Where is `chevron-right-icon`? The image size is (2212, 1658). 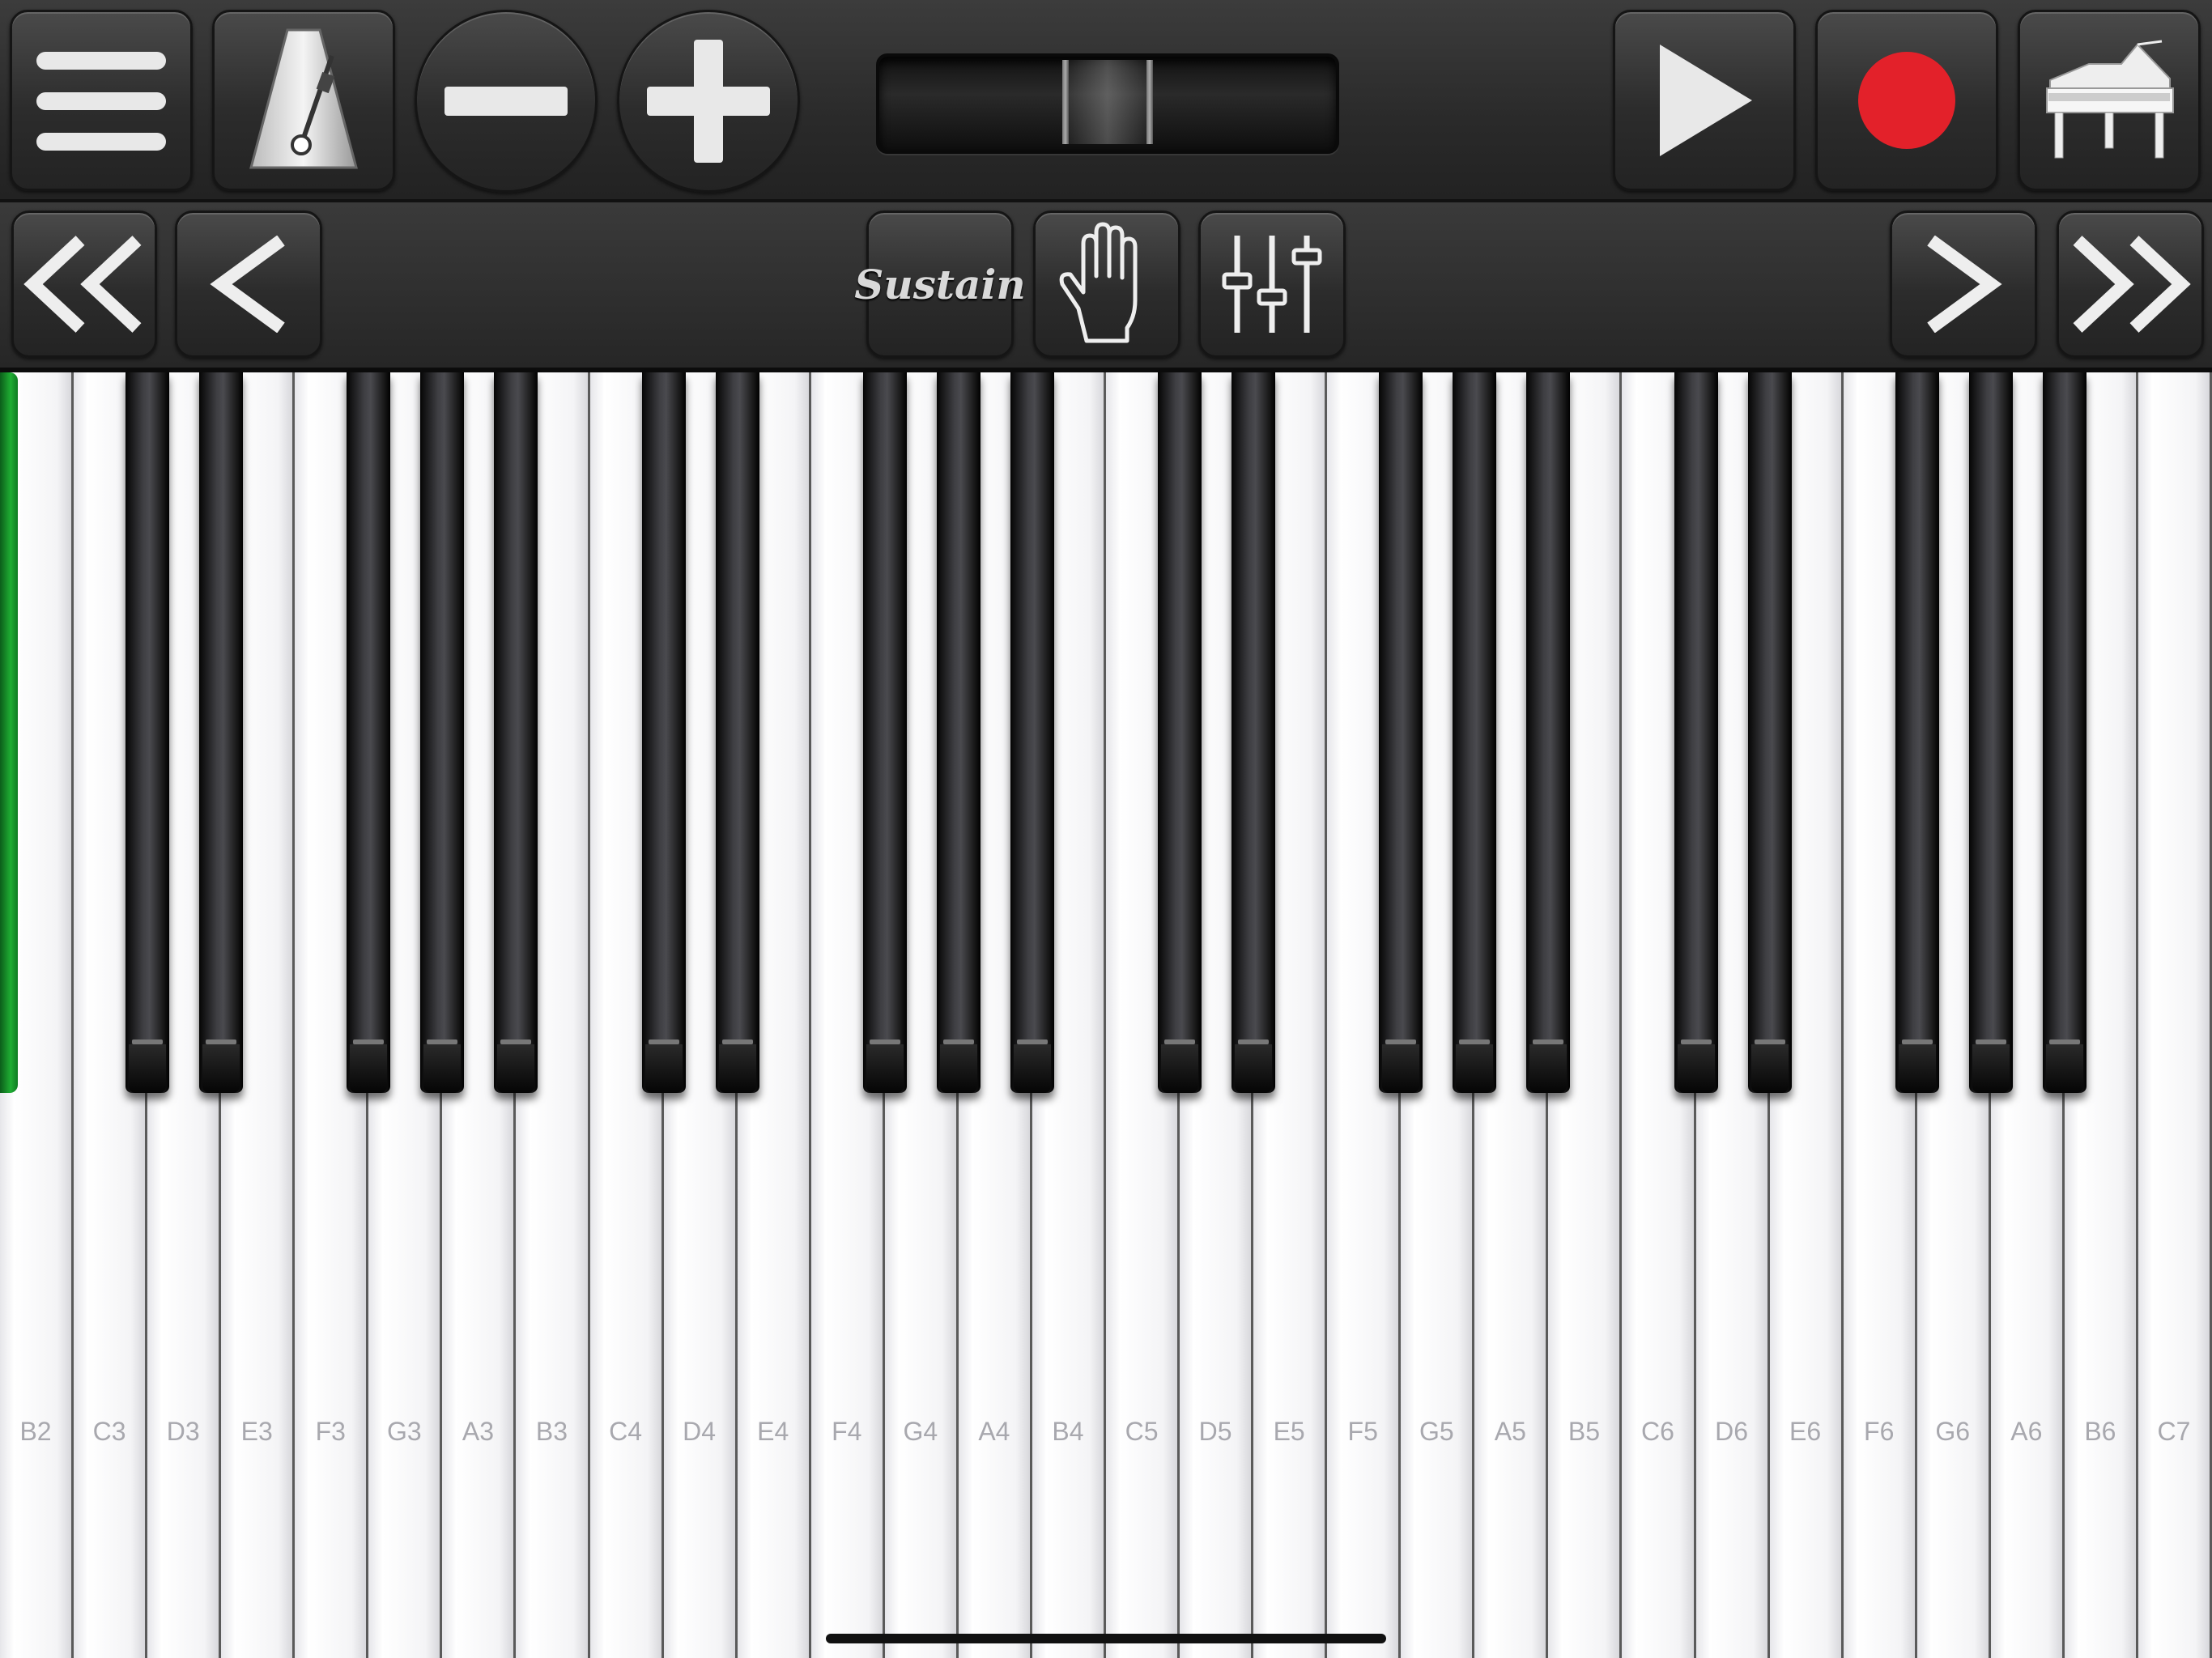 chevron-right-icon is located at coordinates (1964, 284).